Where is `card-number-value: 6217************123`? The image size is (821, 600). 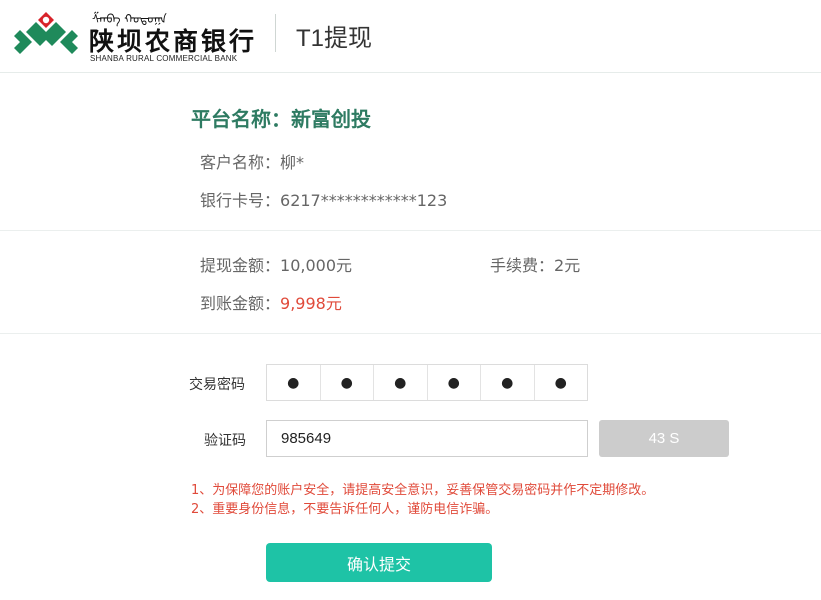
card-number-value: 6217************123 is located at coordinates (364, 200).